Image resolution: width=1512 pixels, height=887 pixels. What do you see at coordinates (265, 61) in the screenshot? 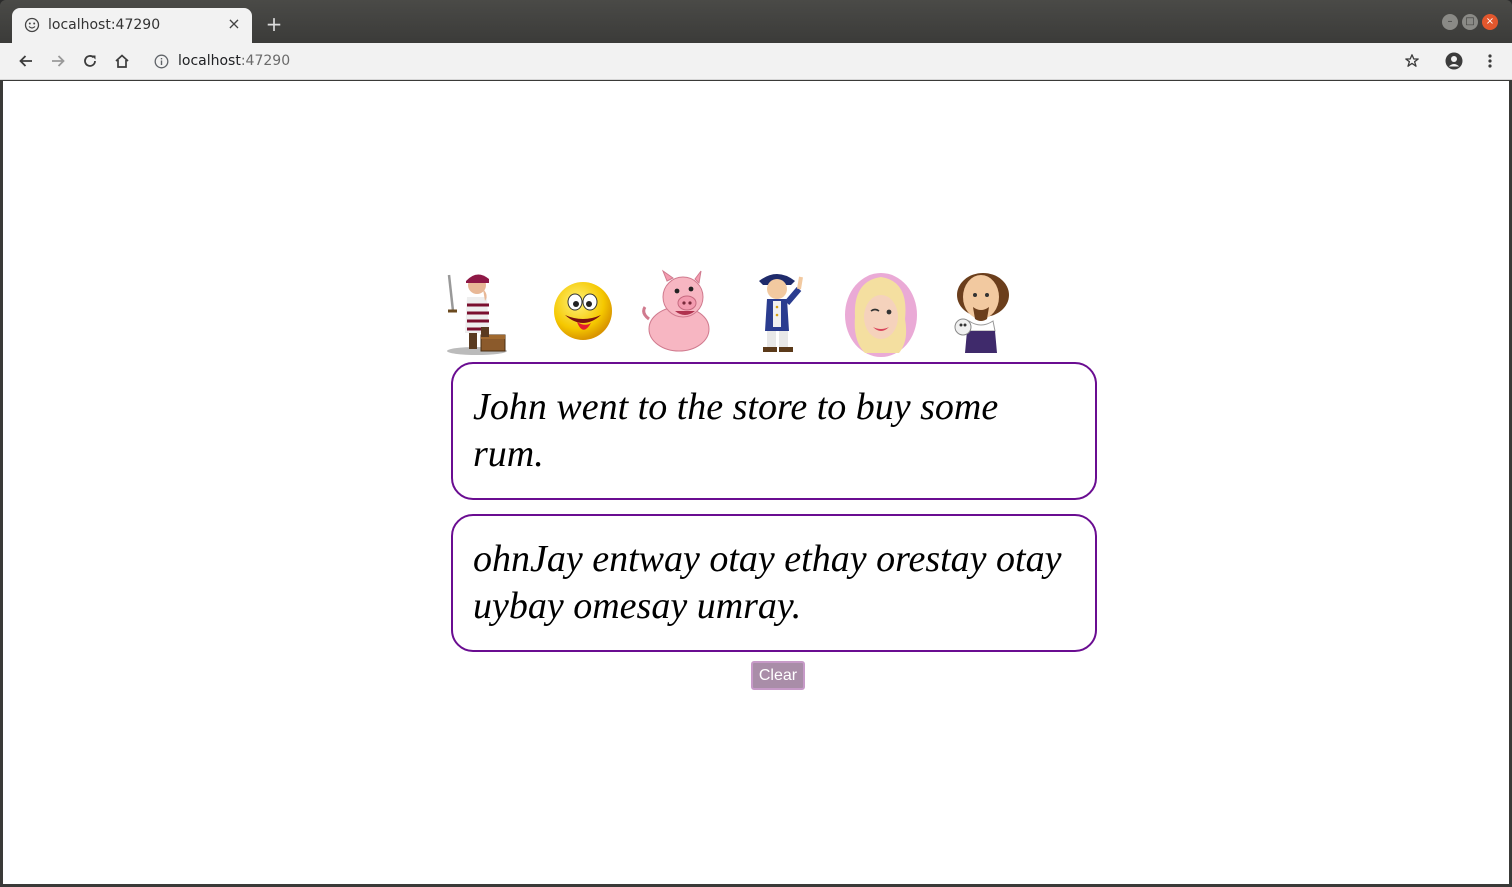
I see `url-port: :47290` at bounding box center [265, 61].